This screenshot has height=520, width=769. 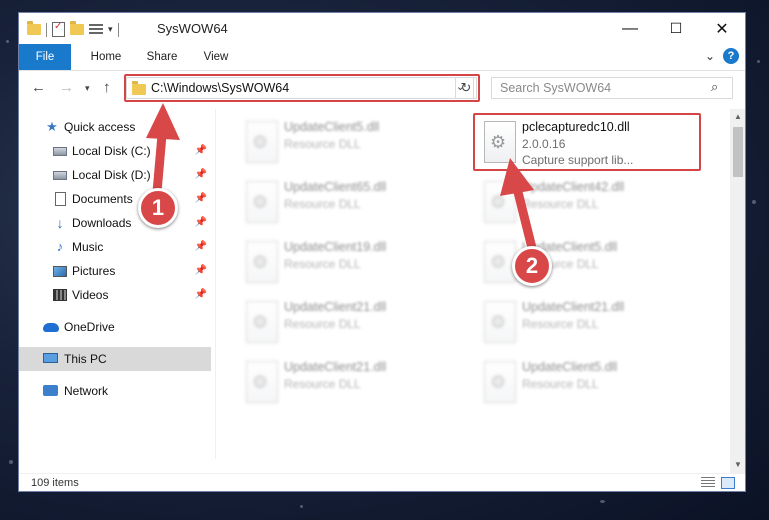 I want to click on annotation-arrows, so click(x=341, y=178).